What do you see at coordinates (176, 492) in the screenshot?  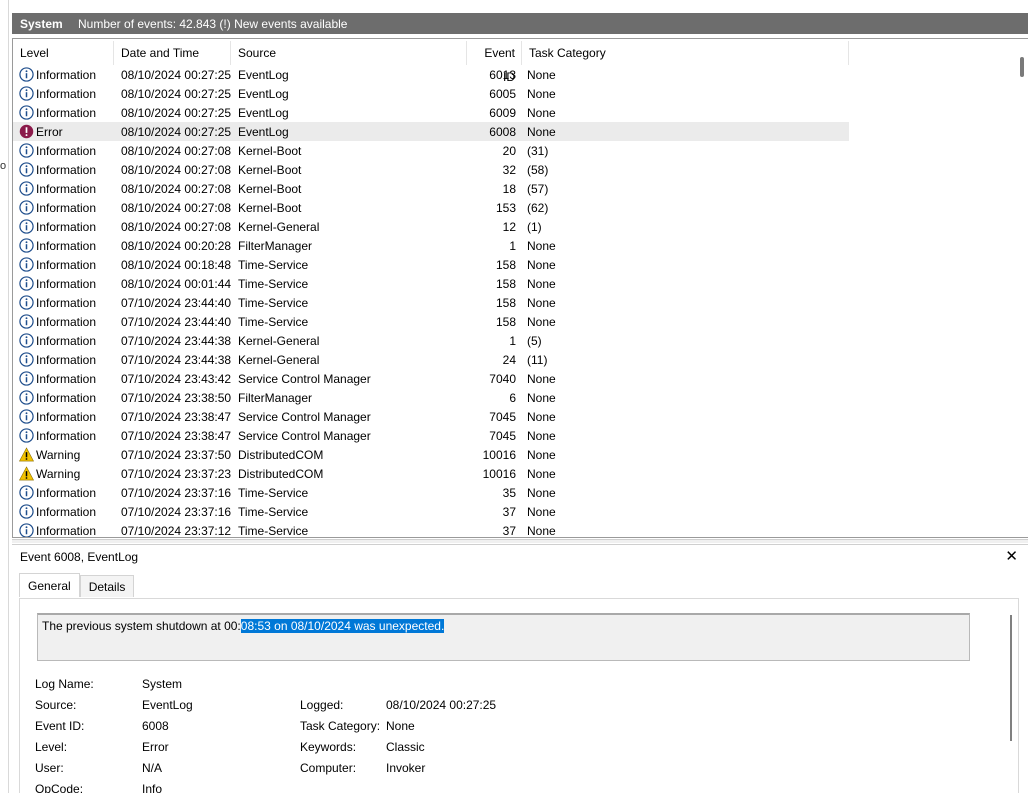 I see `cell-date: 07/10/2024 23:37:16` at bounding box center [176, 492].